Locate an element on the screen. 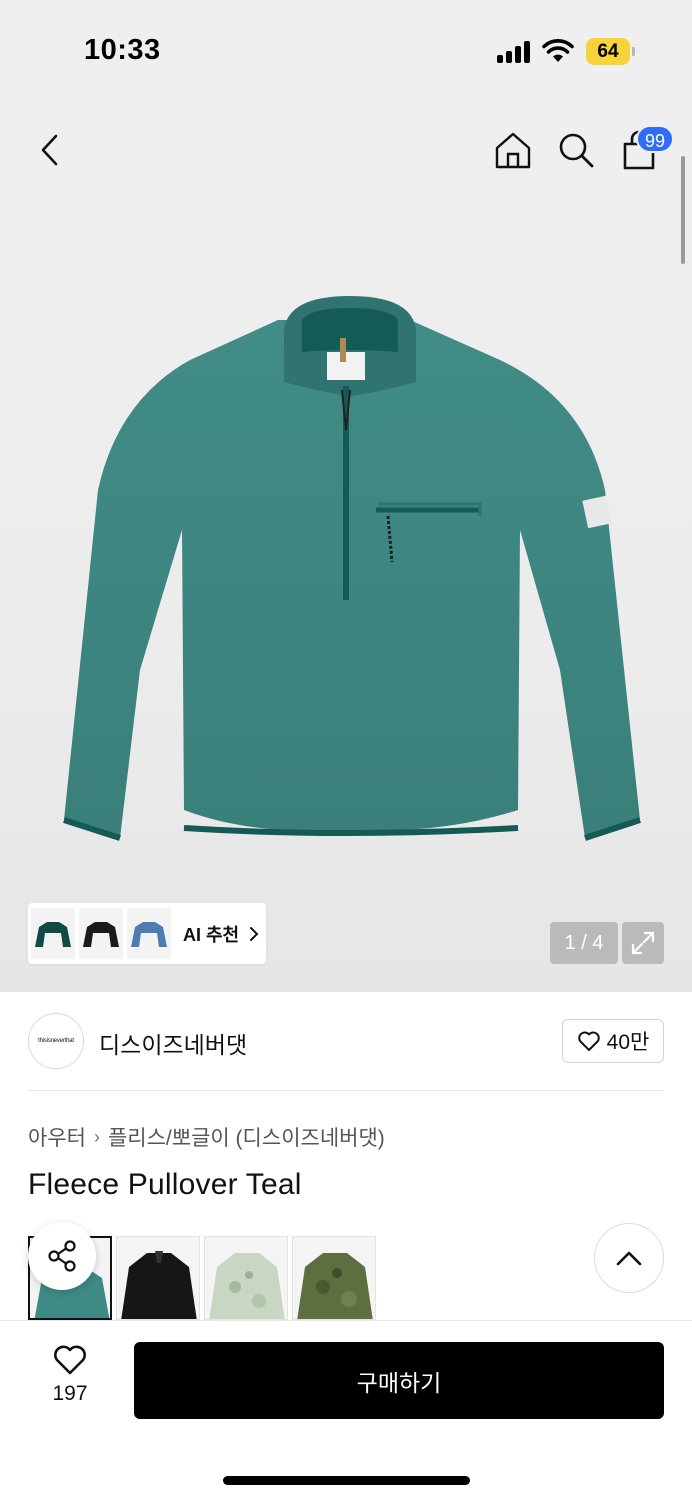  expand-button is located at coordinates (643, 943).